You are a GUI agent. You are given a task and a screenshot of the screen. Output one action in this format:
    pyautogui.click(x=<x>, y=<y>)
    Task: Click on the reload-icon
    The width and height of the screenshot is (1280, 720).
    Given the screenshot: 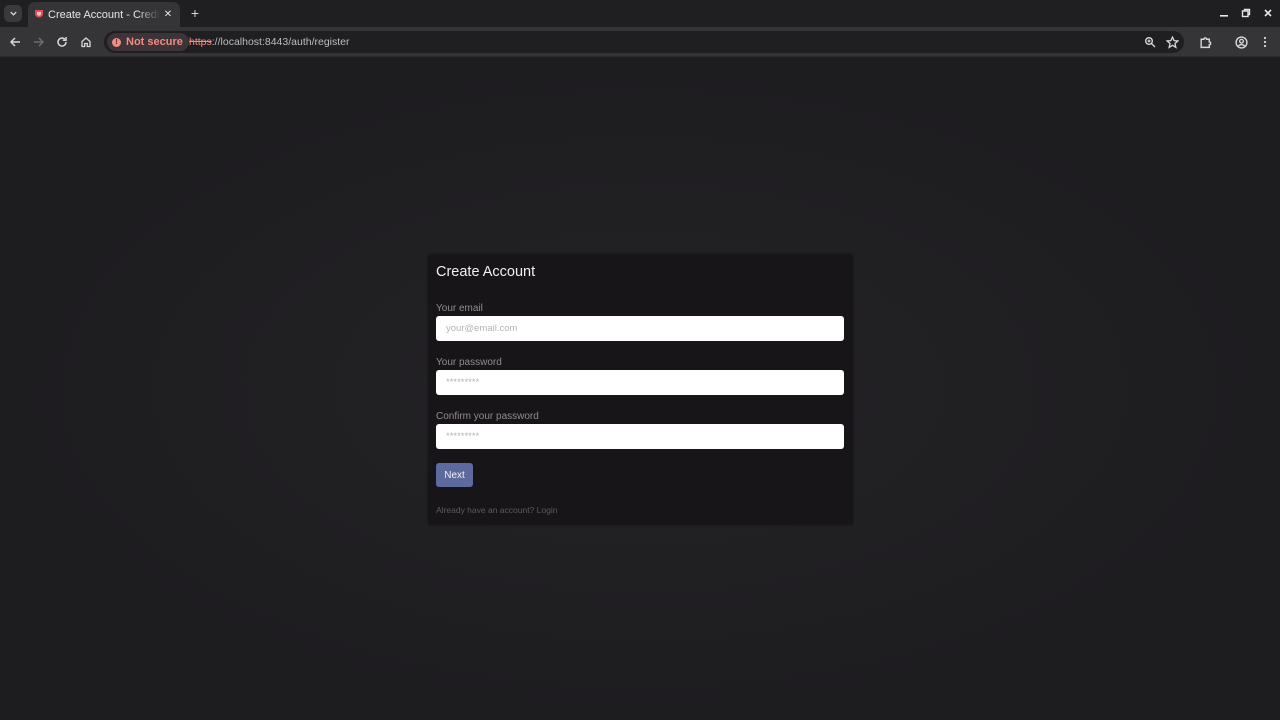 What is the action you would take?
    pyautogui.click(x=62, y=42)
    